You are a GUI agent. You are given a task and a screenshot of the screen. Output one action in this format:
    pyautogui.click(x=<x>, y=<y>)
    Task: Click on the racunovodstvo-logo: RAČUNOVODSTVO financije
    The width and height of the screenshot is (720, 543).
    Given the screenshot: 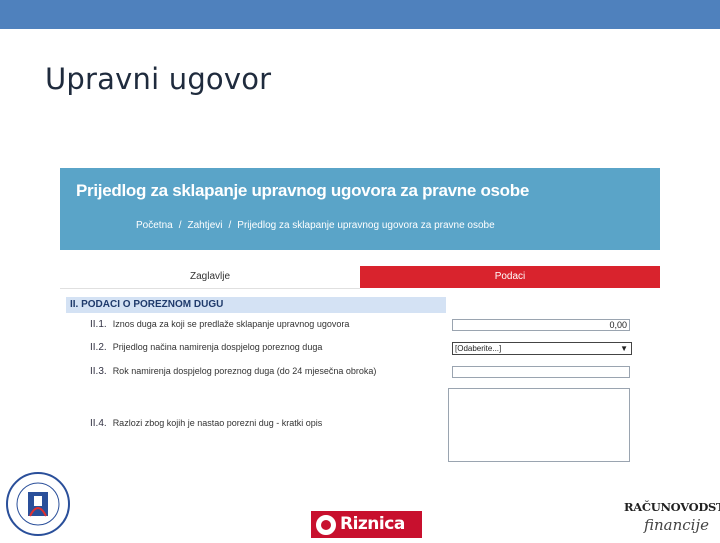 What is the action you would take?
    pyautogui.click(x=671, y=519)
    